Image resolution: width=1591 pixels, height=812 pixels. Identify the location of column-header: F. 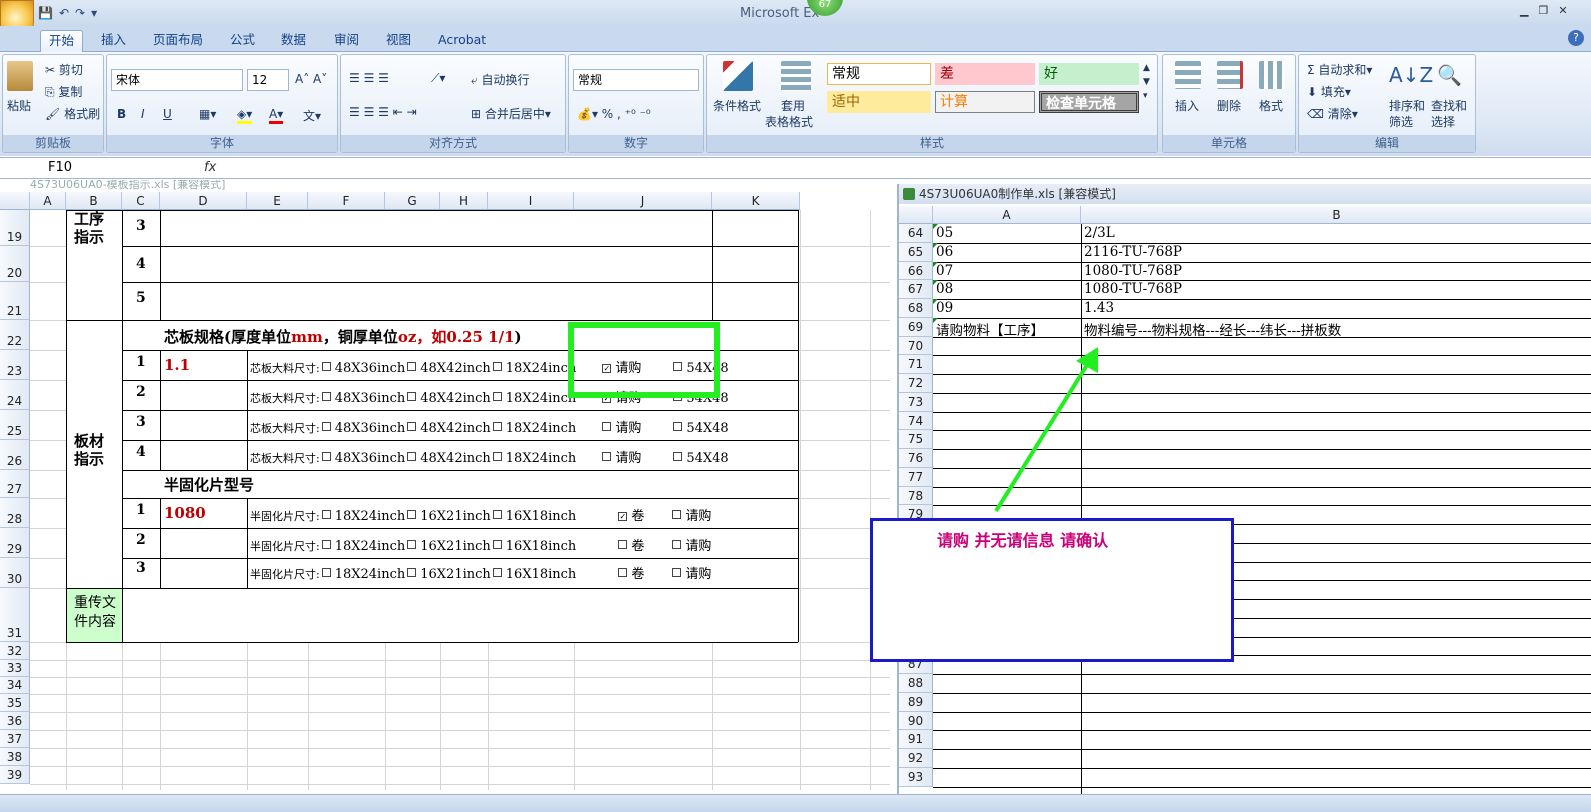
(346, 201).